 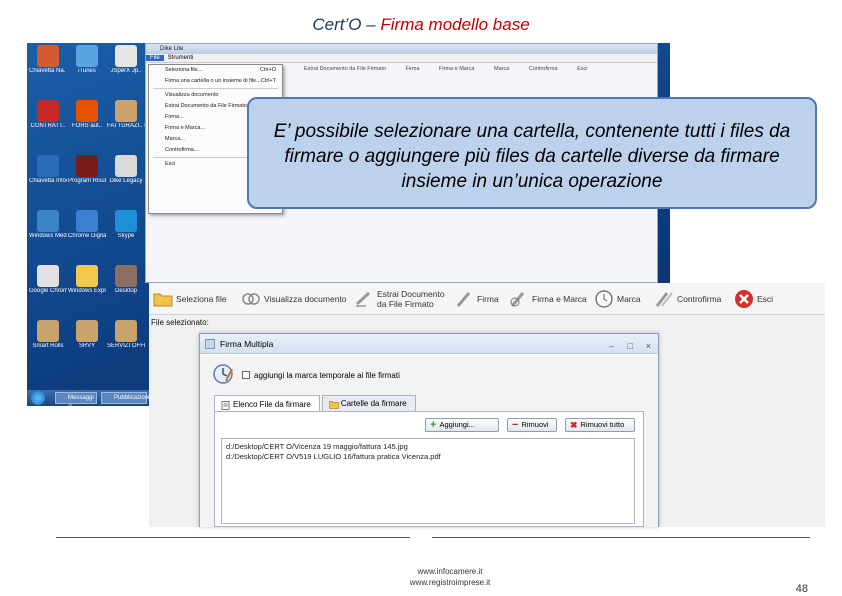 I want to click on usb-icon, so click(x=126, y=166).